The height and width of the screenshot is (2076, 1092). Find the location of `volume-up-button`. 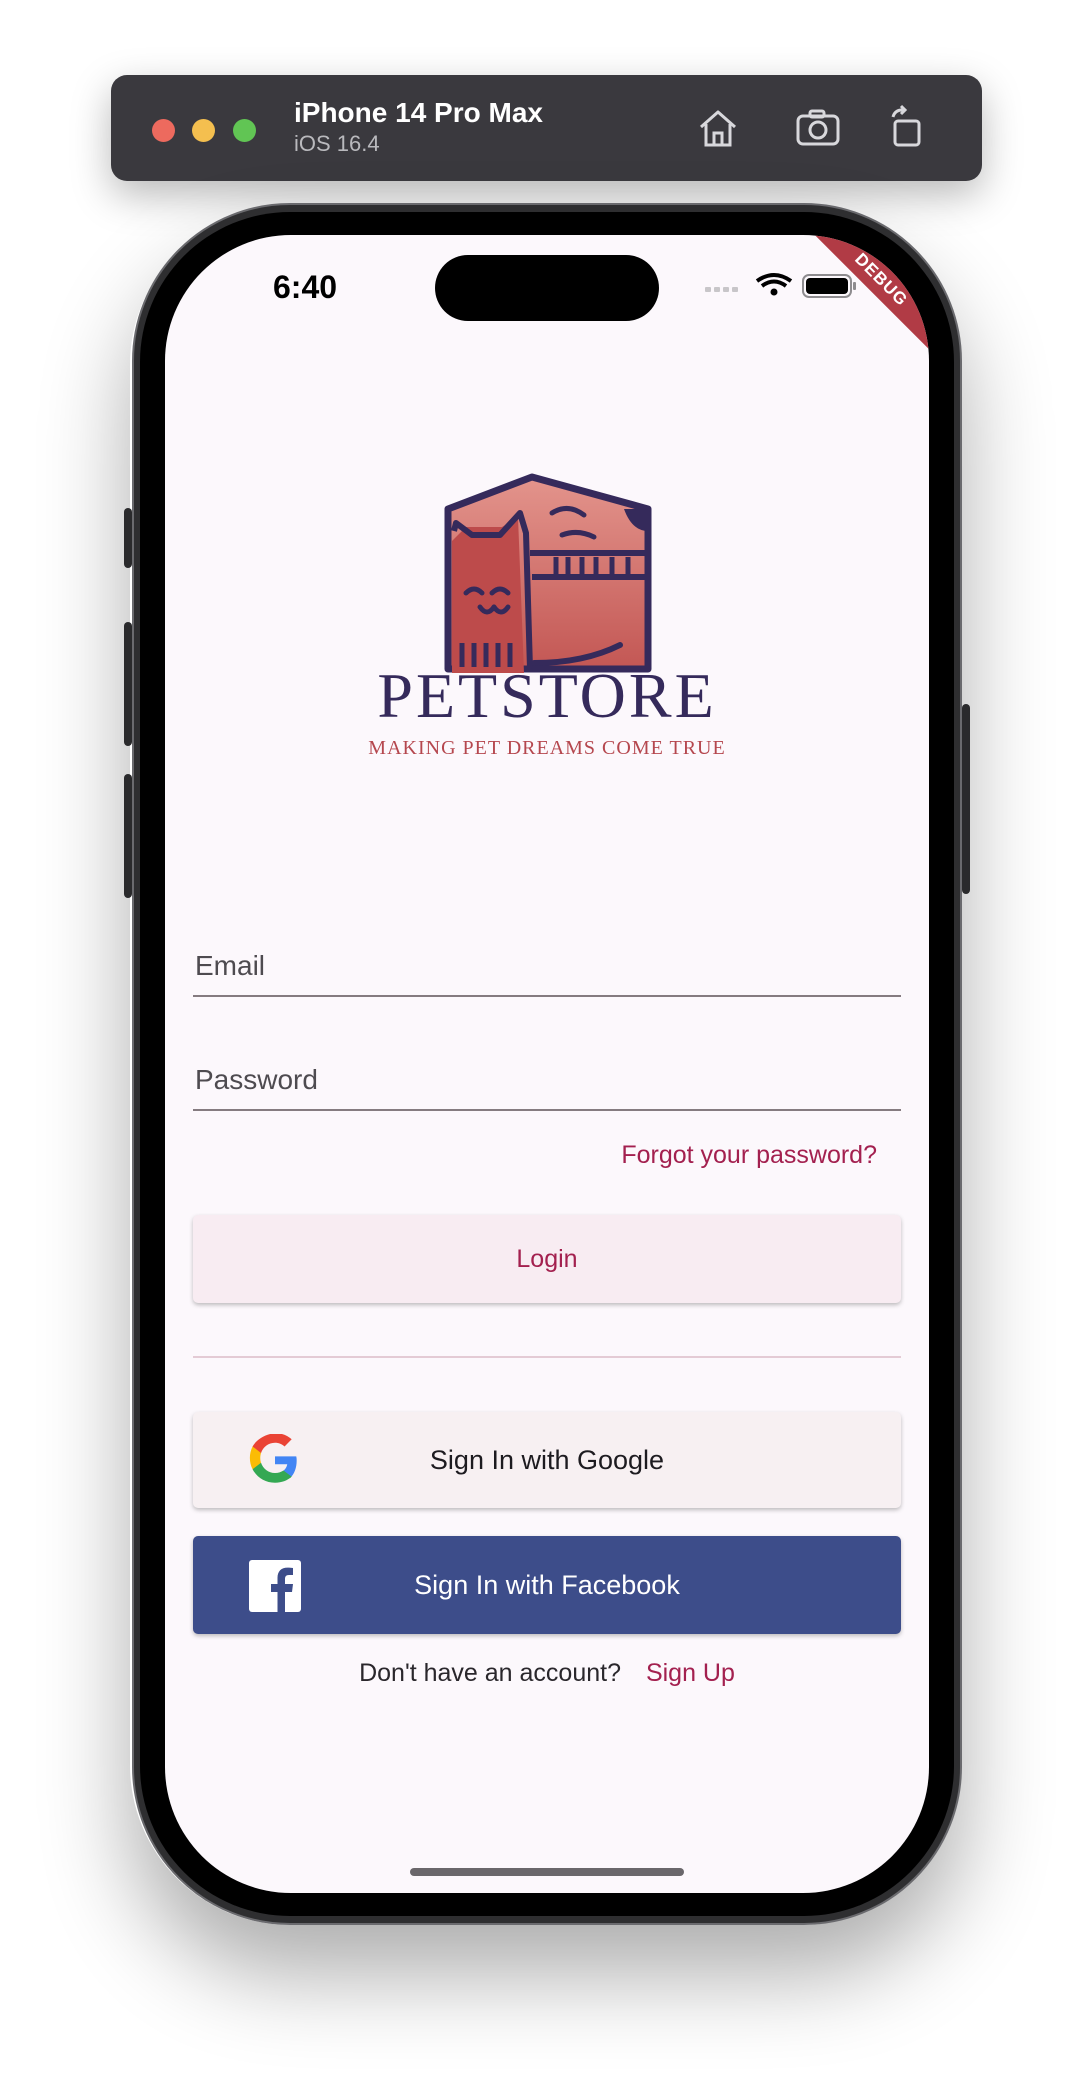

volume-up-button is located at coordinates (128, 684).